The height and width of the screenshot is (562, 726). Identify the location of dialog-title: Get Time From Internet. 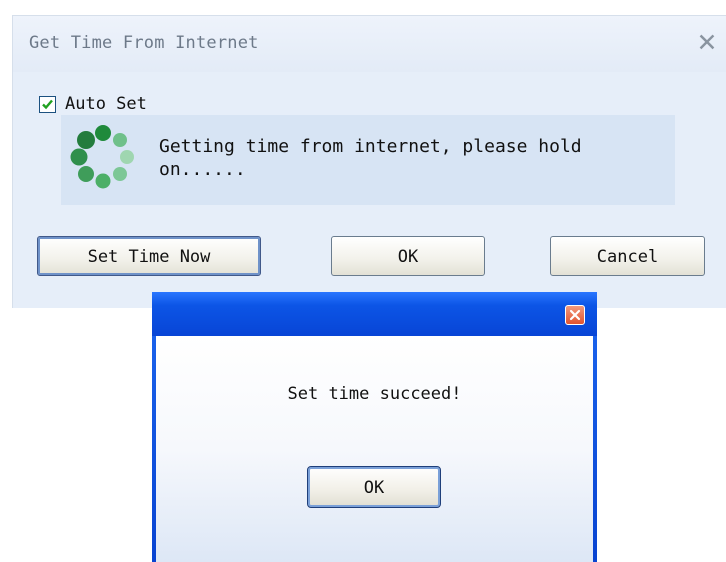
(144, 43).